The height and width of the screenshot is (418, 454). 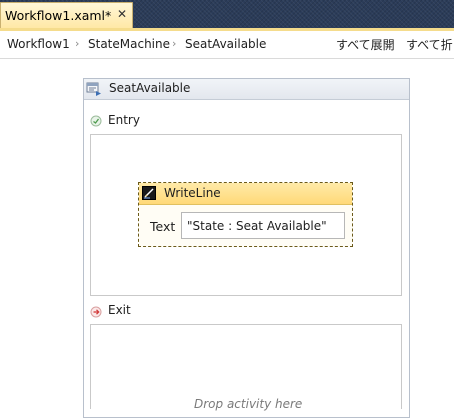 I want to click on document-tab-title: Workflow1.xaml*, so click(x=58, y=15).